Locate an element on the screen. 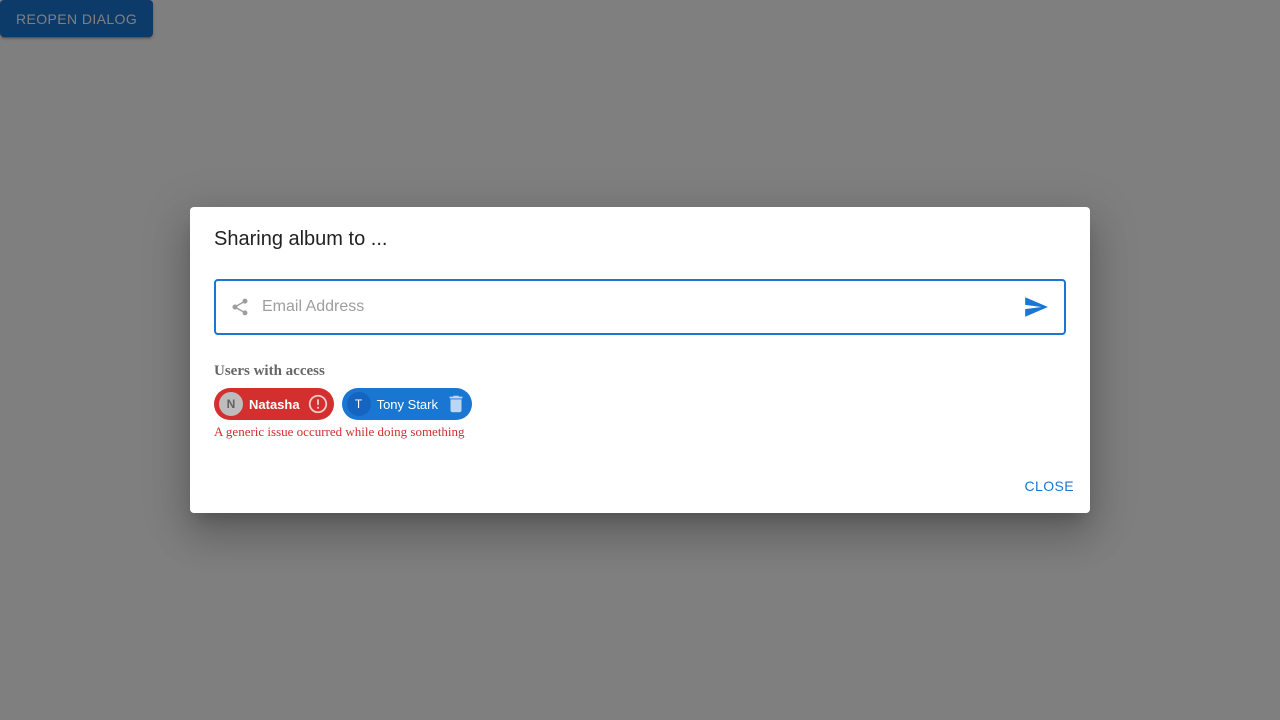  chip-label: Tony Stark is located at coordinates (407, 404).